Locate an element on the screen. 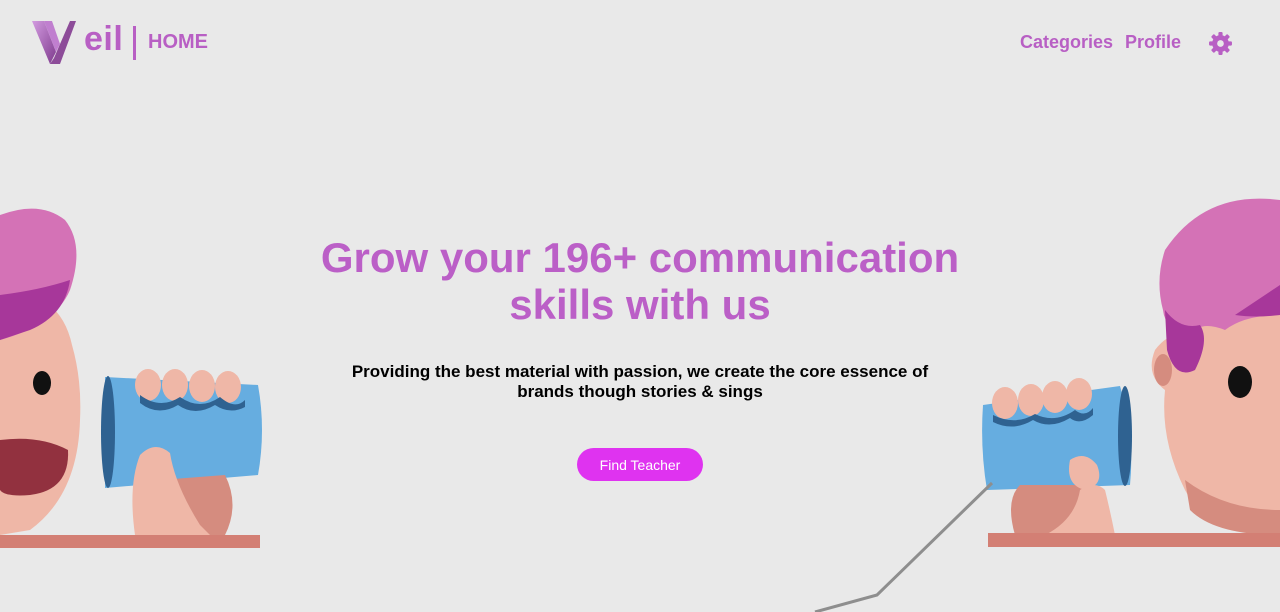 The image size is (1280, 612). hero-title-line-2: skills with us is located at coordinates (640, 304).